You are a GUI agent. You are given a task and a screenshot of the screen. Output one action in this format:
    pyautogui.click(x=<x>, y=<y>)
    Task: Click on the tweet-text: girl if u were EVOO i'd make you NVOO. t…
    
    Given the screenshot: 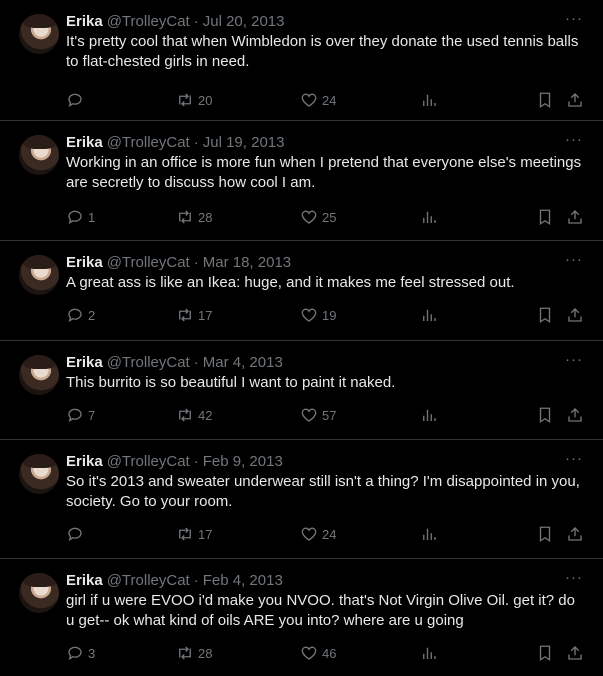 What is the action you would take?
    pyautogui.click(x=323, y=610)
    